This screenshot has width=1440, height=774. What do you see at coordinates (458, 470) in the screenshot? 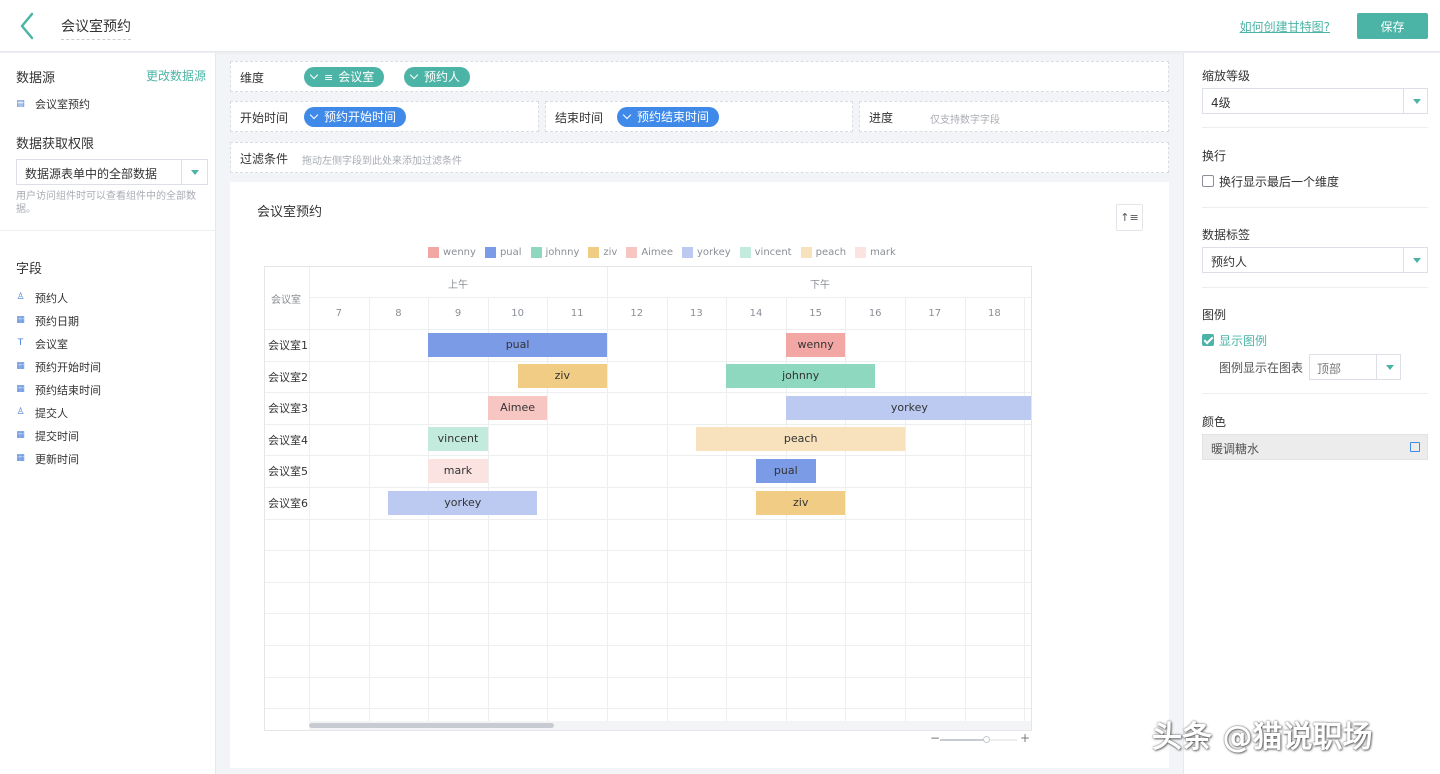
I see `gantt-bar: mark` at bounding box center [458, 470].